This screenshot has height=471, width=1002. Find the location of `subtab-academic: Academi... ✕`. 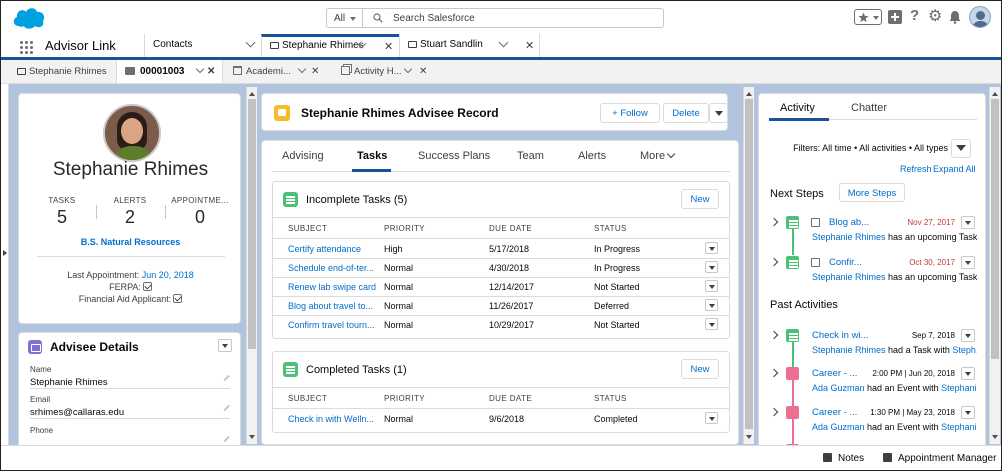

subtab-academic: Academi... ✕ is located at coordinates (277, 71).